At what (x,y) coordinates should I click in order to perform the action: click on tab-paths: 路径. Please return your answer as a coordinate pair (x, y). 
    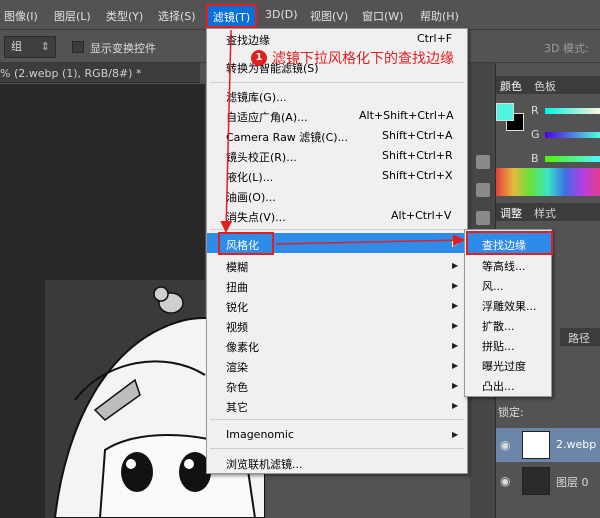
    Looking at the image, I should click on (579, 338).